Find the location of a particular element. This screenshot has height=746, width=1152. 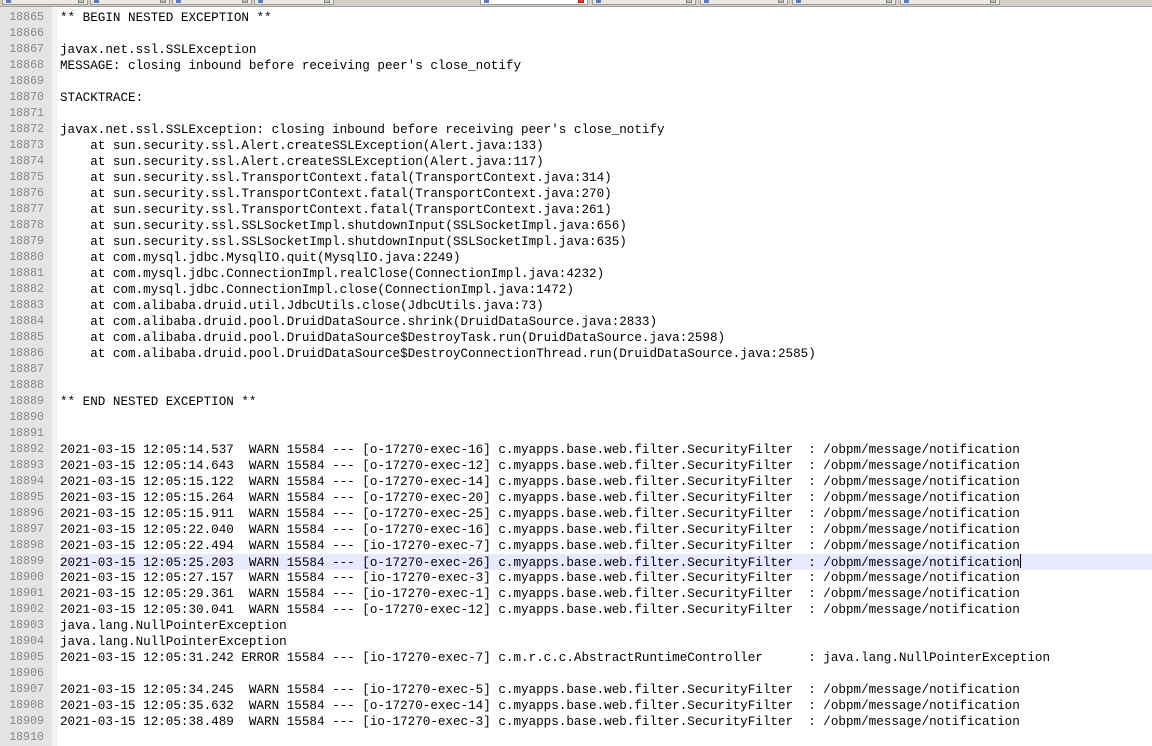

editor-line: 18888 is located at coordinates (576, 386).